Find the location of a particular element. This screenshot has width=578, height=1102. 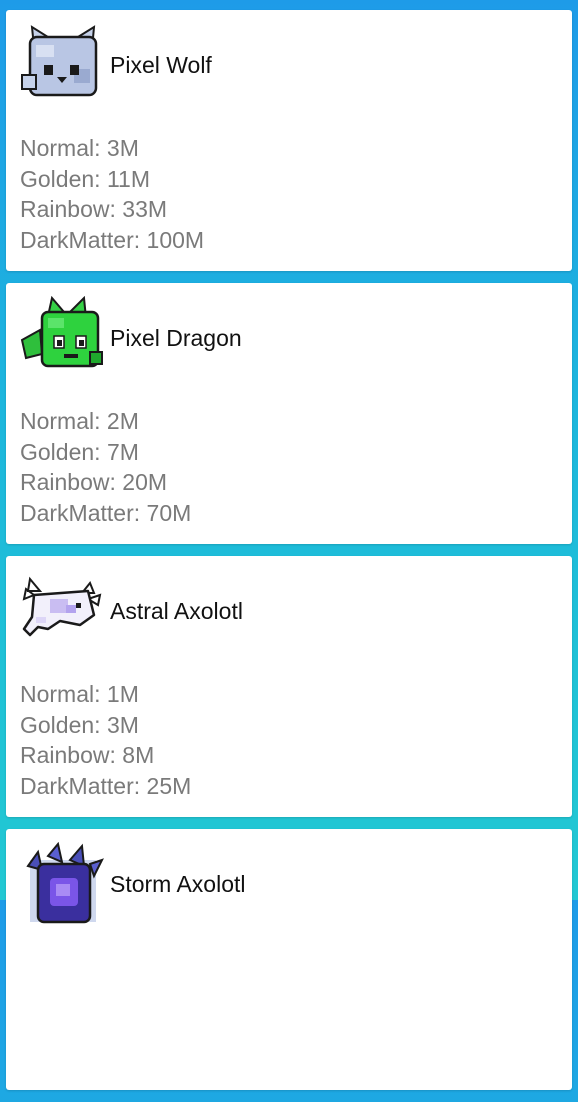

stat-value: 2M is located at coordinates (122, 421).